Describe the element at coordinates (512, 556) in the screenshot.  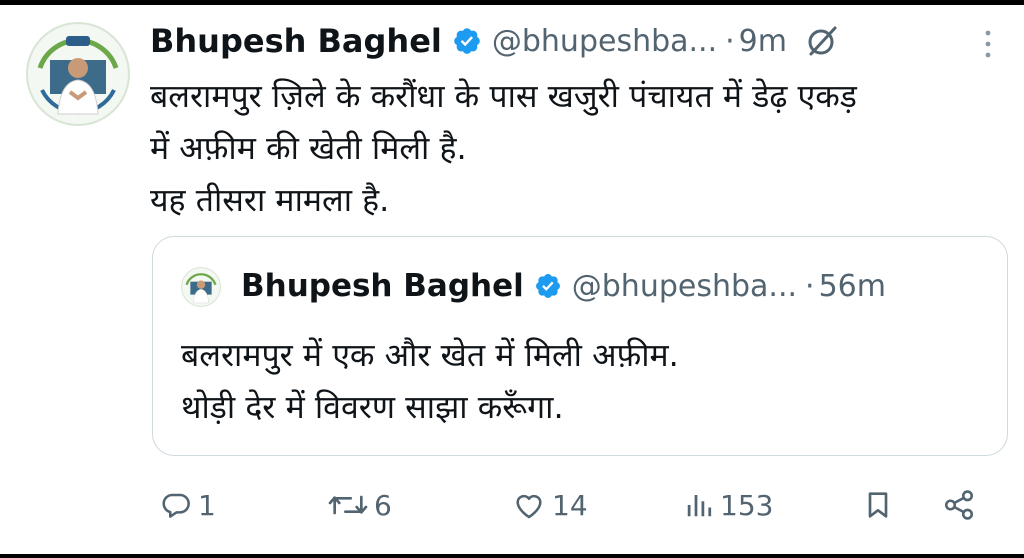
I see `bottom-edge-strip` at that location.